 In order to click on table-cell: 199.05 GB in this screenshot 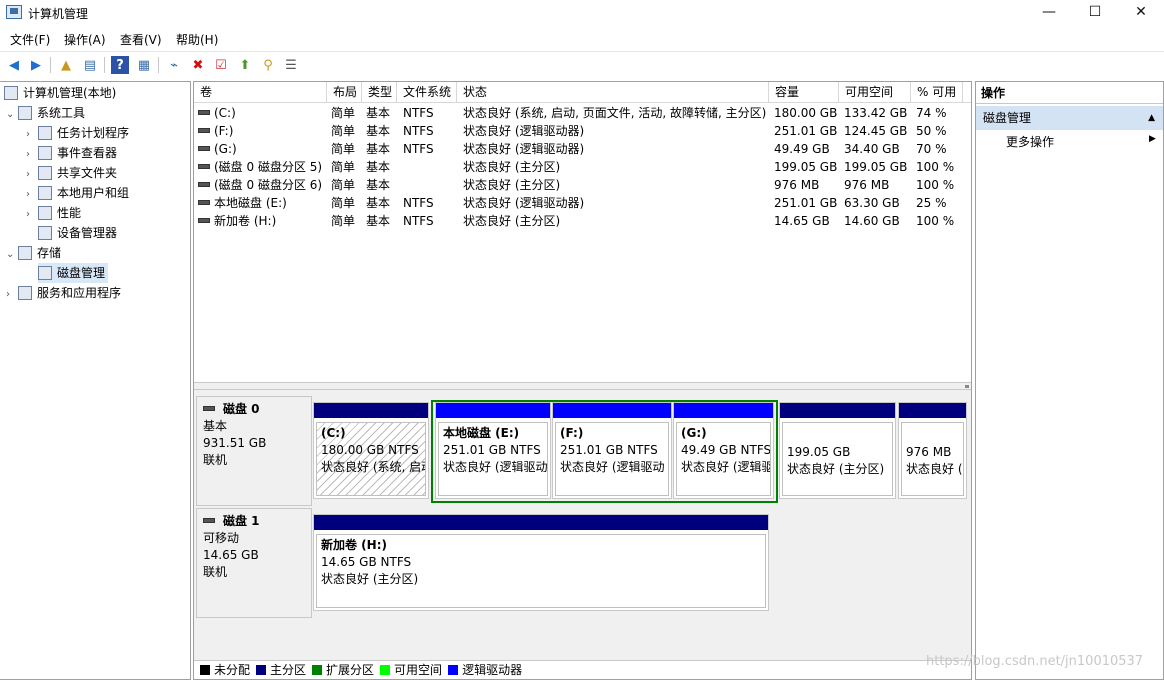, I will do `click(805, 167)`.